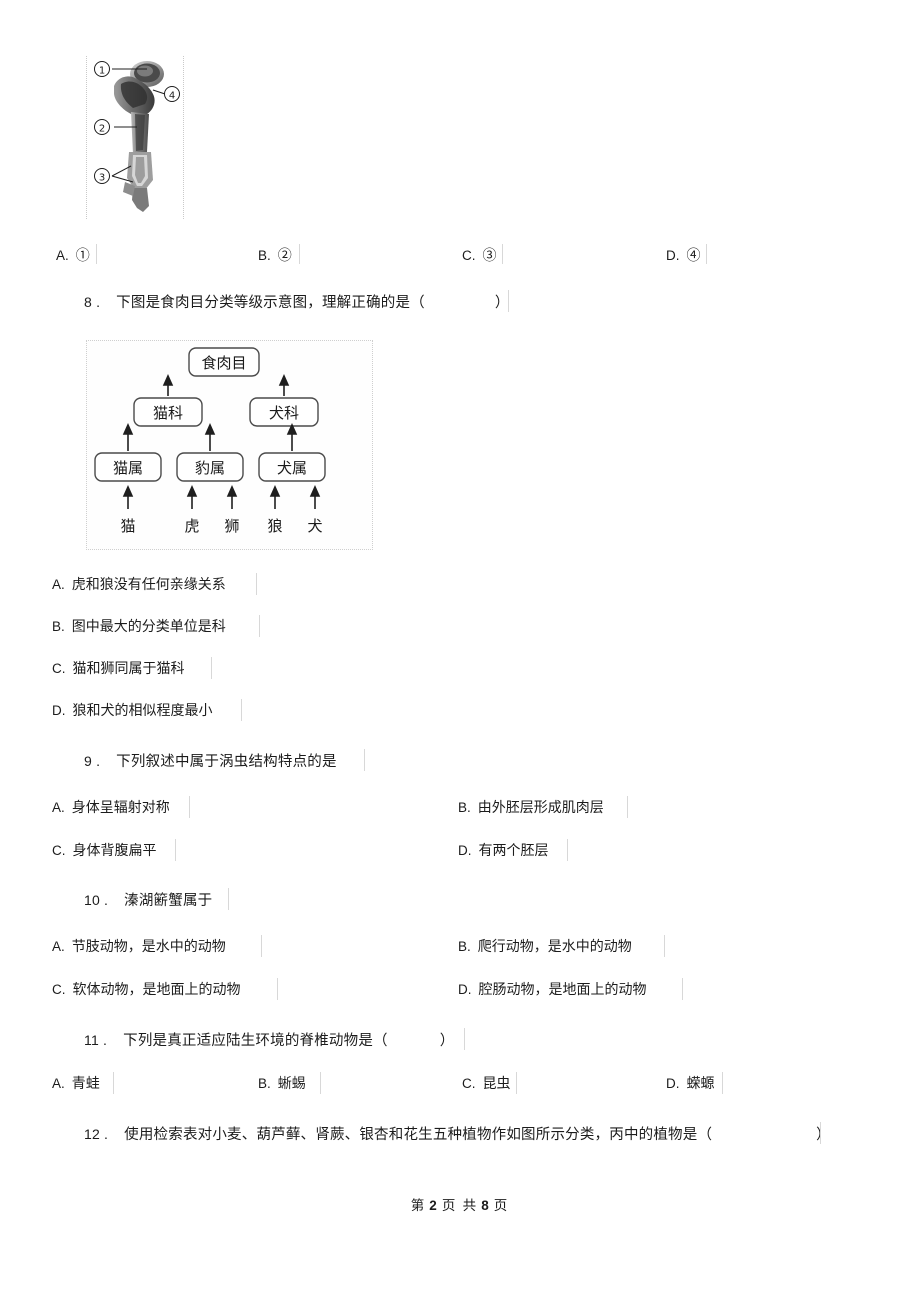  What do you see at coordinates (554, 947) in the screenshot?
I see `q10-option-b-text: 爬行动物，是水中的动物` at bounding box center [554, 947].